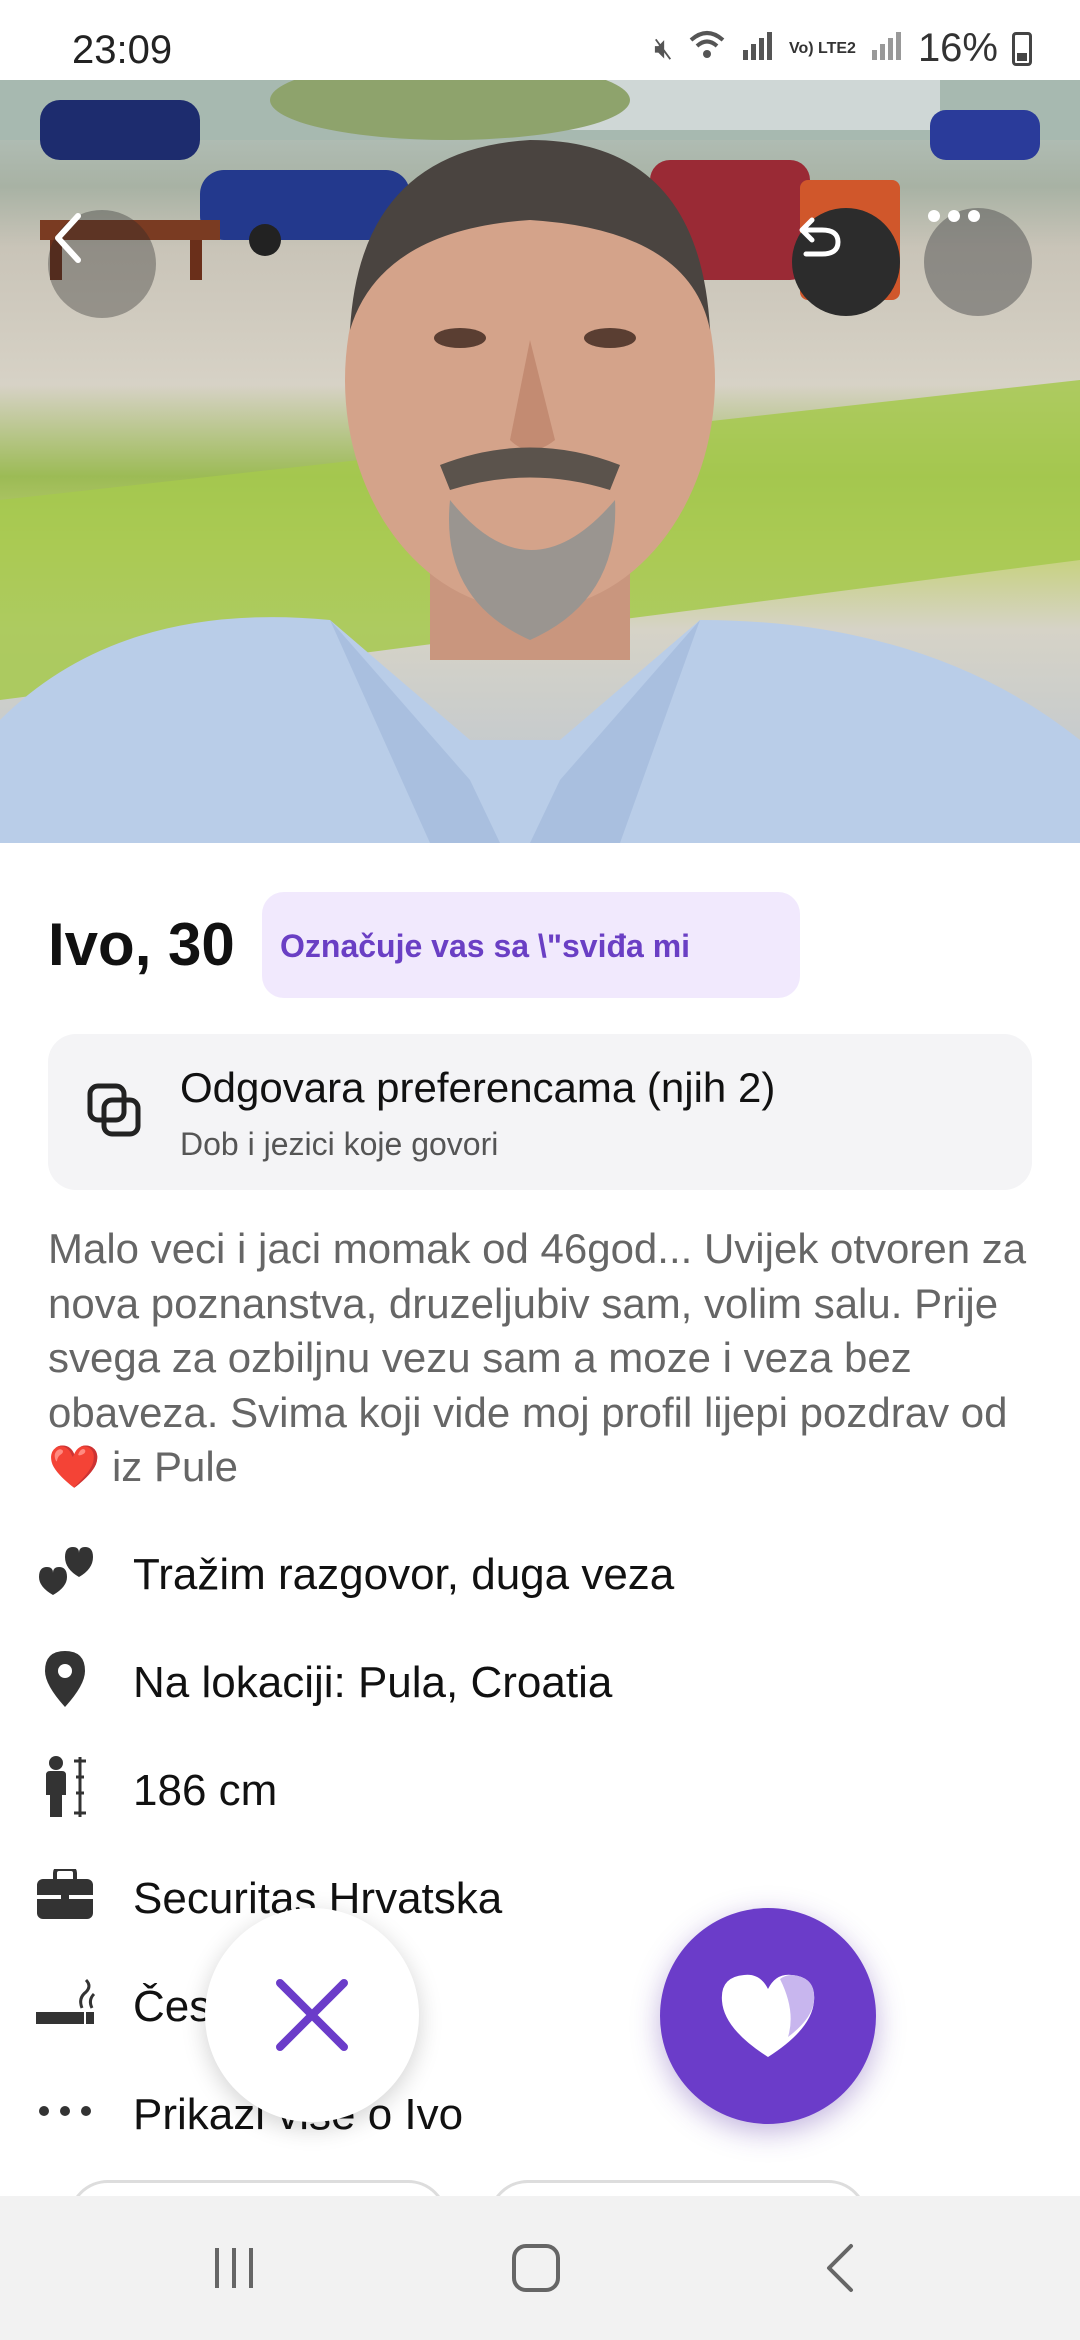  What do you see at coordinates (540, 1898) in the screenshot?
I see `info-item-work: Securitas Hrvatska` at bounding box center [540, 1898].